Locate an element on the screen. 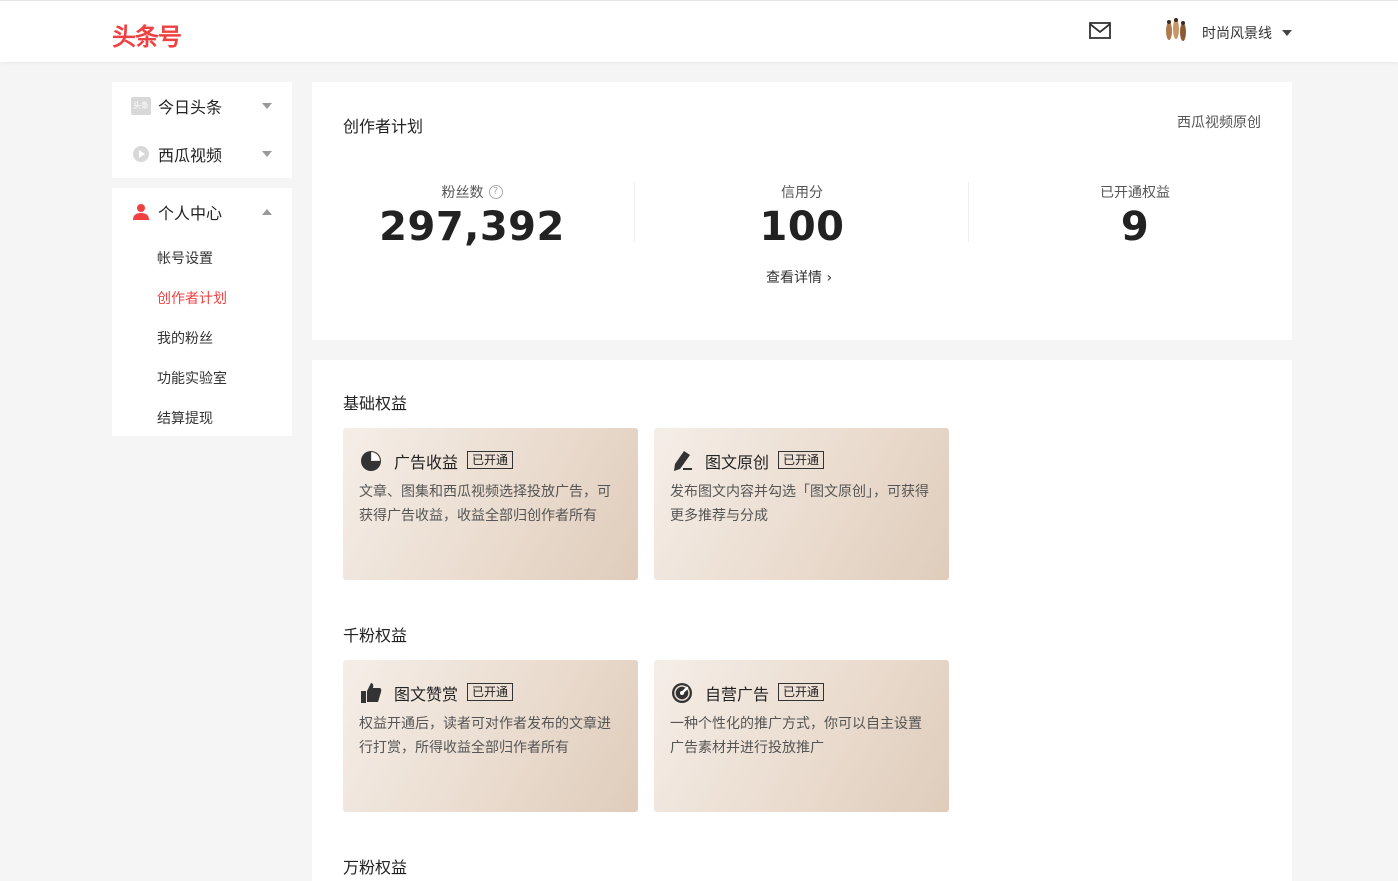  sidebar-subitem-creator-plan: 创作者计划 is located at coordinates (192, 298).